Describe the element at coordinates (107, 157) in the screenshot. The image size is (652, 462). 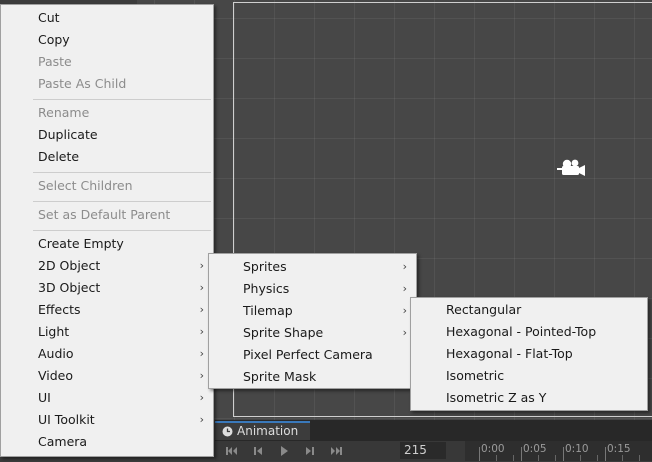
I see `menu-item-delete: Delete` at that location.